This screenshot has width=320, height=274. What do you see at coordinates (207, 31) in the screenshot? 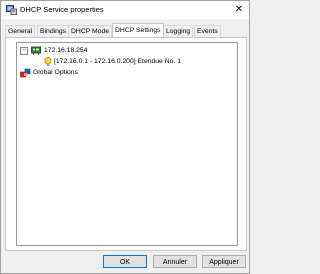
I see `tab-events: Events` at bounding box center [207, 31].